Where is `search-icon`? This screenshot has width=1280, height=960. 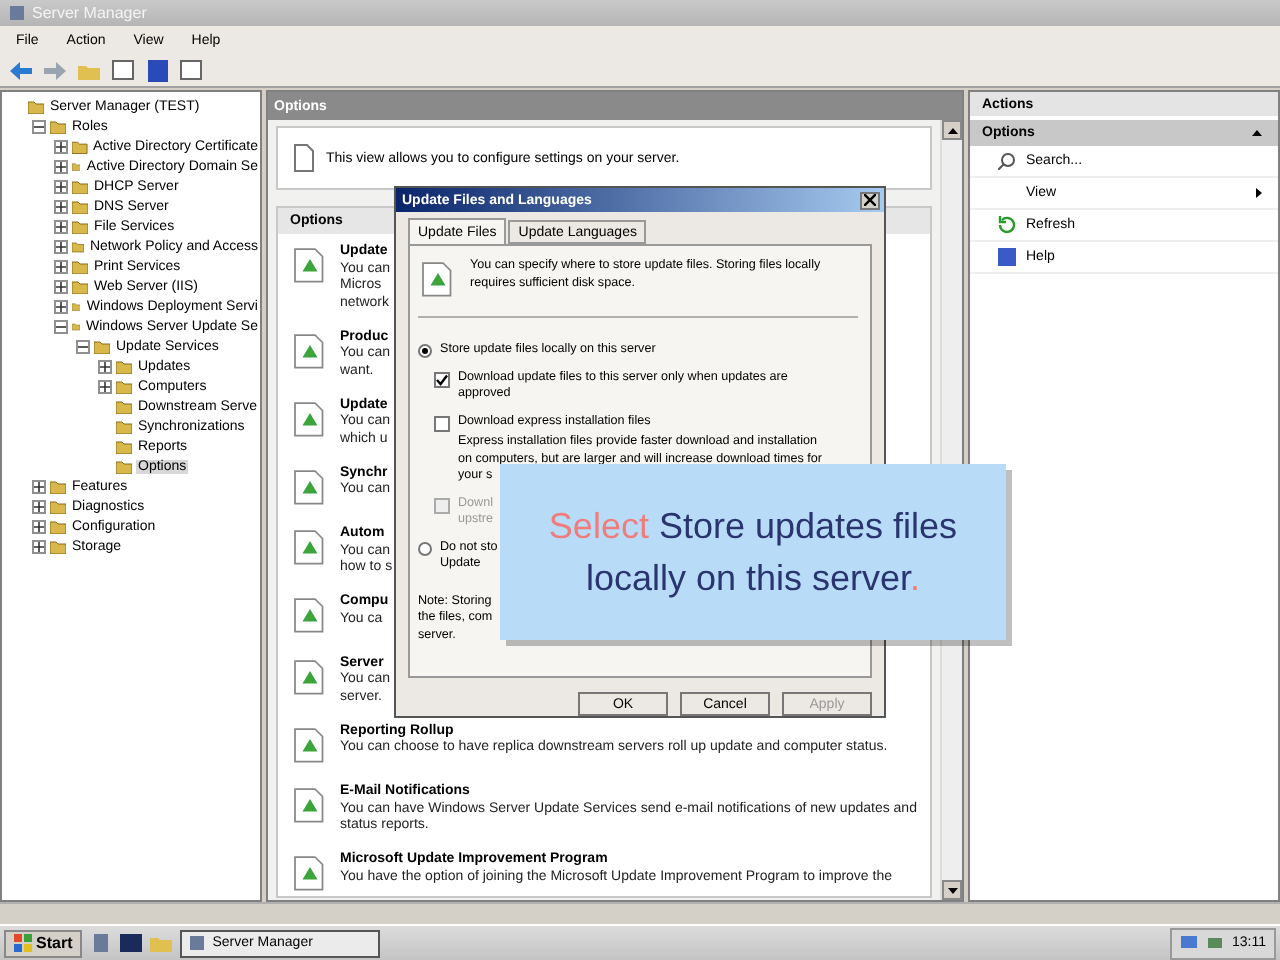 search-icon is located at coordinates (1007, 161).